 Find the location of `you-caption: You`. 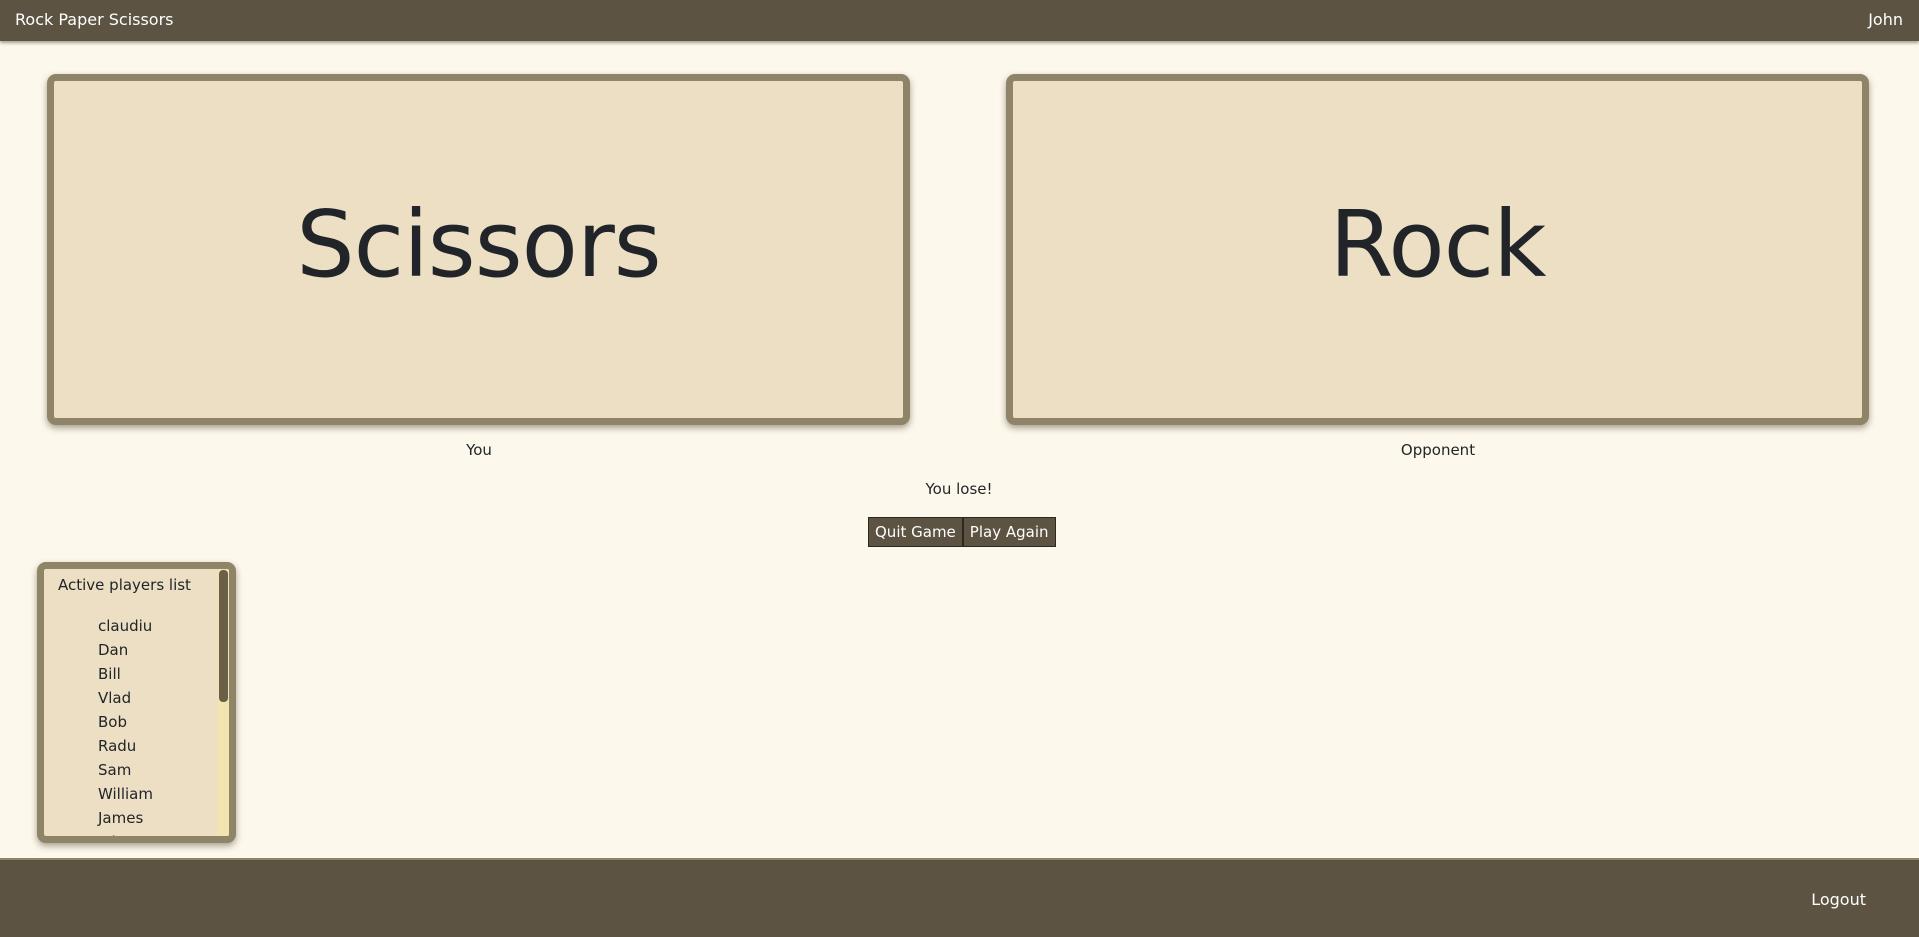

you-caption: You is located at coordinates (479, 450).